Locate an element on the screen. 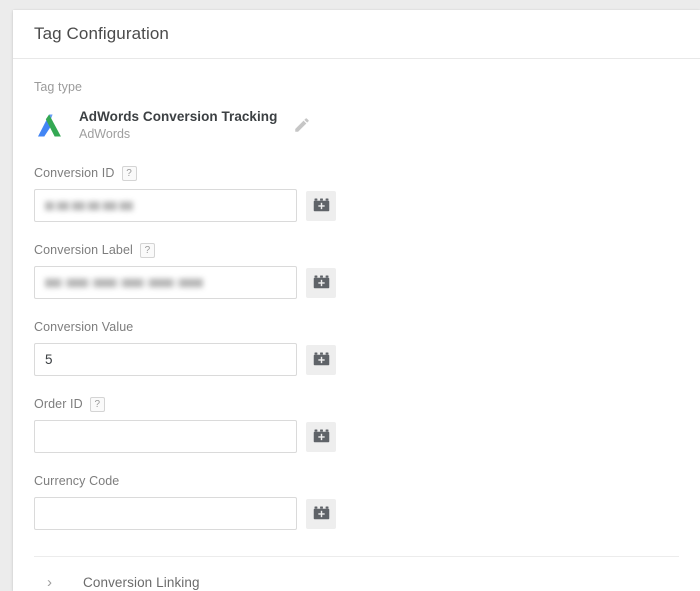 The image size is (700, 591). field-label-row: Order ID? is located at coordinates (356, 404).